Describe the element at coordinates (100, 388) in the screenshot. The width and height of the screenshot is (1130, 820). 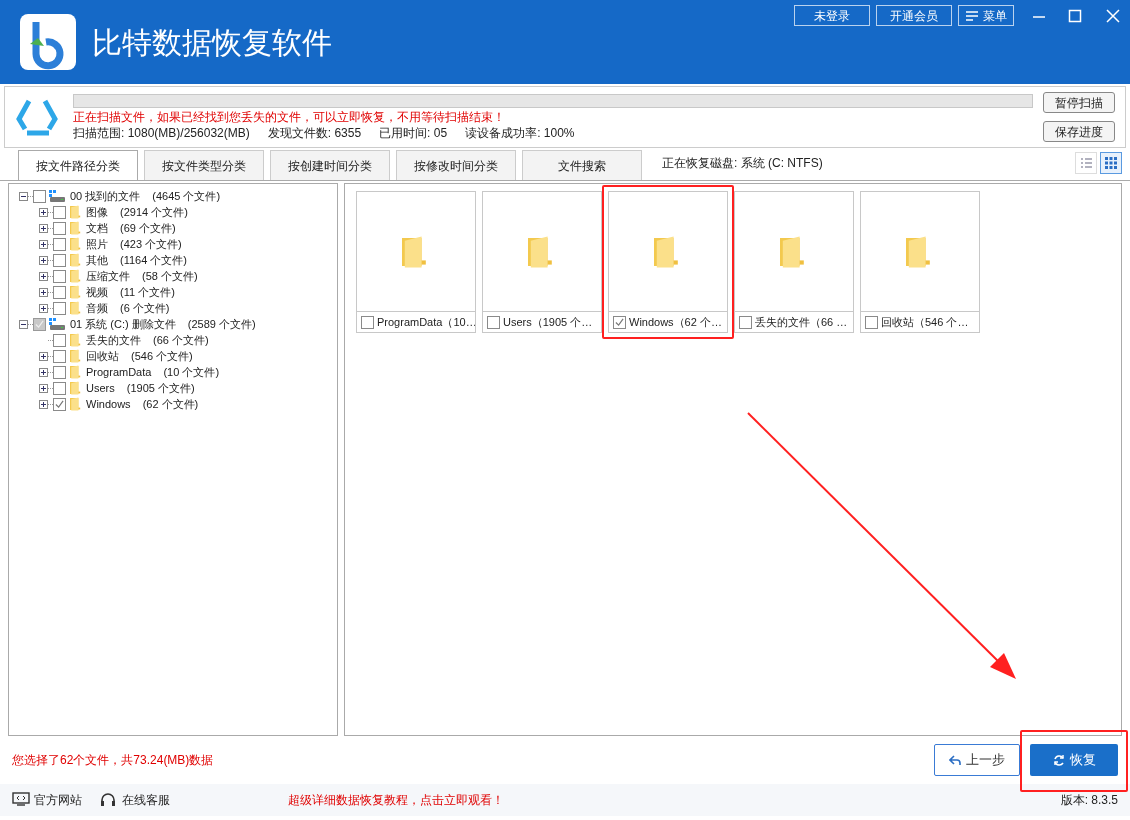
I see `tree-item: Users` at that location.